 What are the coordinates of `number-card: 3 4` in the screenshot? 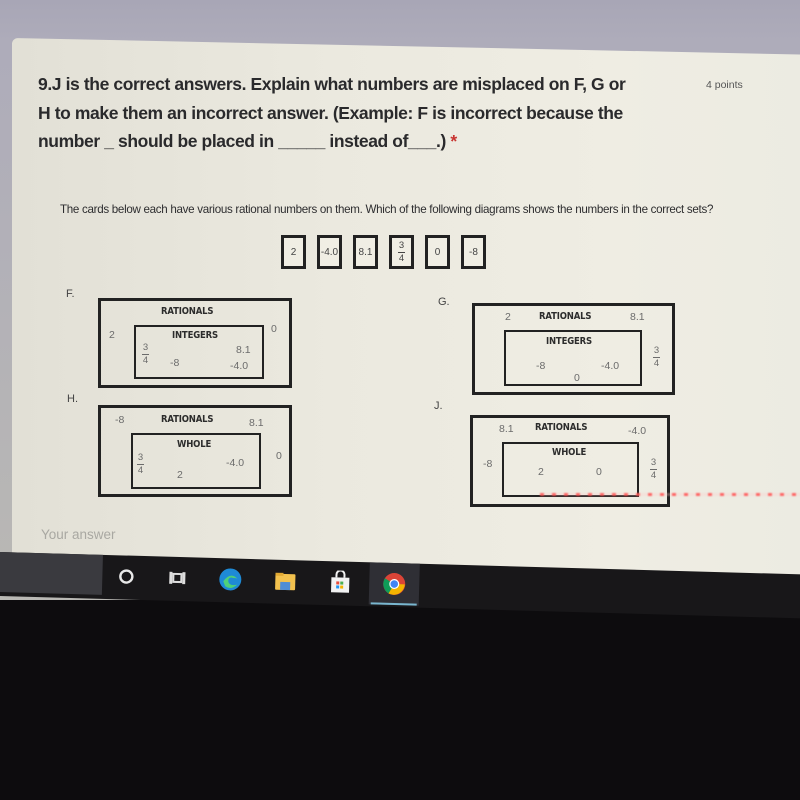 It's located at (401, 252).